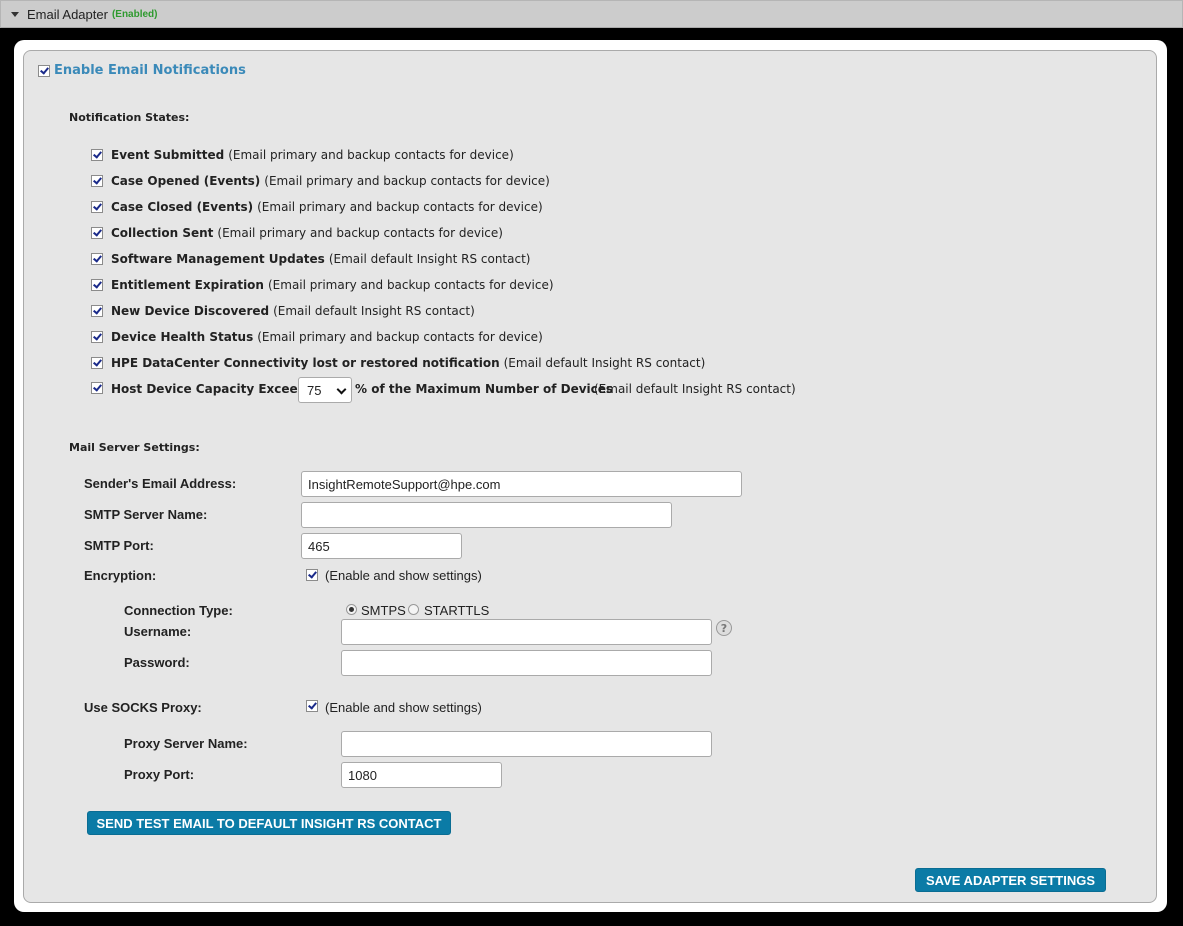 The height and width of the screenshot is (926, 1183). What do you see at coordinates (526, 632) in the screenshot?
I see `username-input` at bounding box center [526, 632].